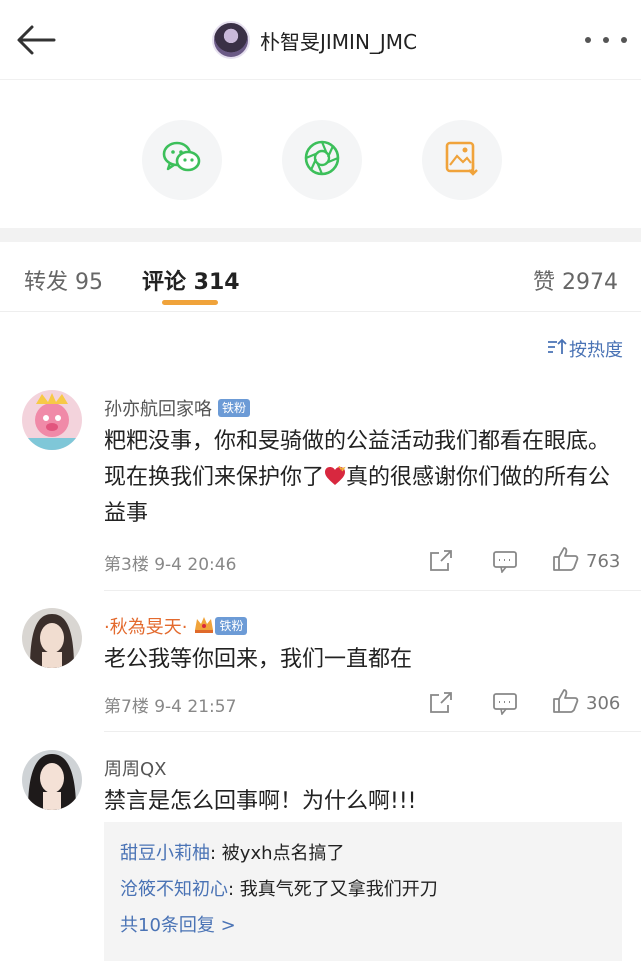  What do you see at coordinates (558, 349) in the screenshot?
I see `sort-icon` at bounding box center [558, 349].